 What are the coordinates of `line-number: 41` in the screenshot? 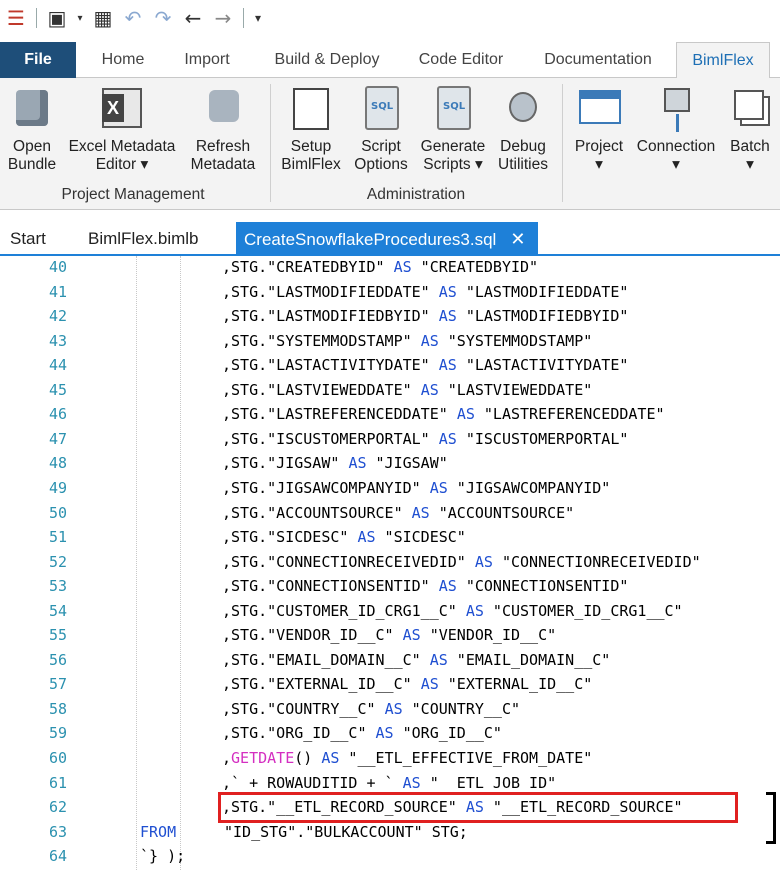 It's located at (57, 291).